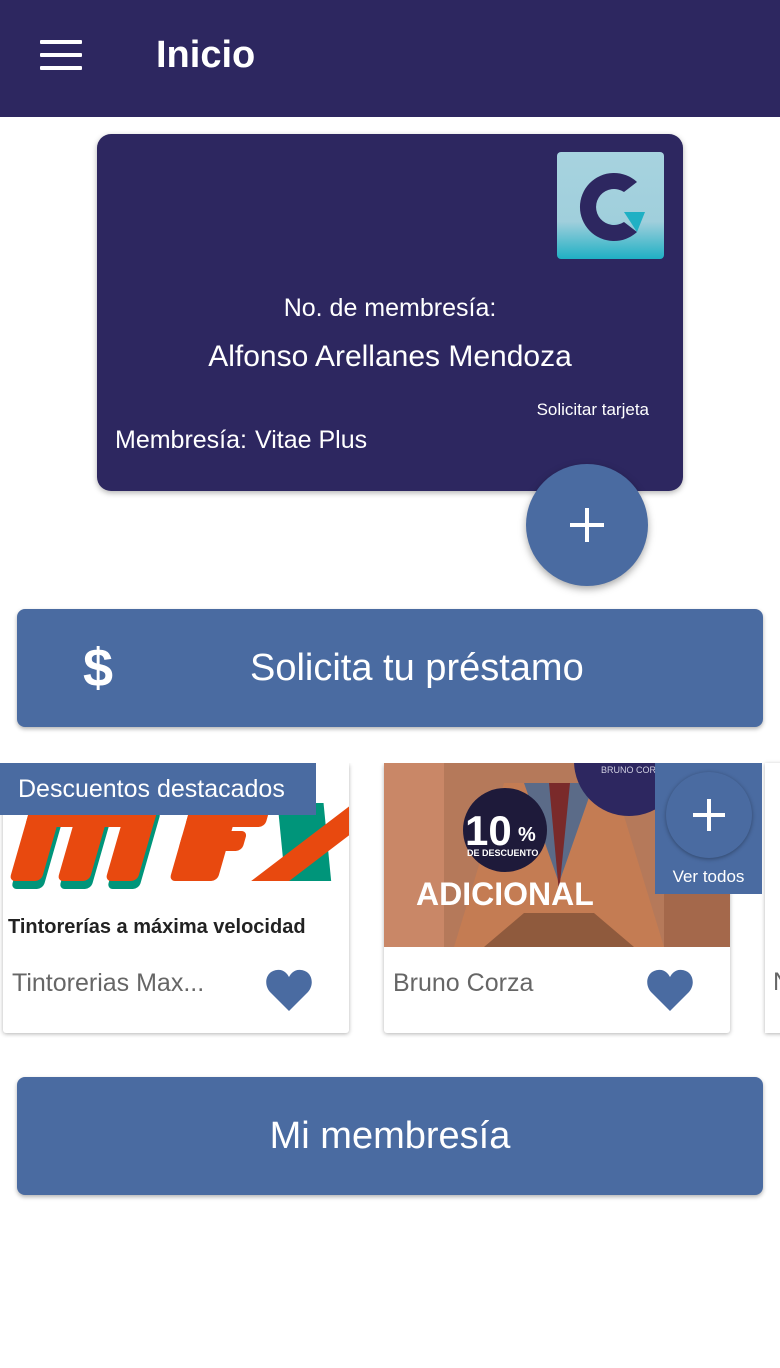 This screenshot has width=780, height=1368. I want to click on promo-percent: 10, so click(488, 830).